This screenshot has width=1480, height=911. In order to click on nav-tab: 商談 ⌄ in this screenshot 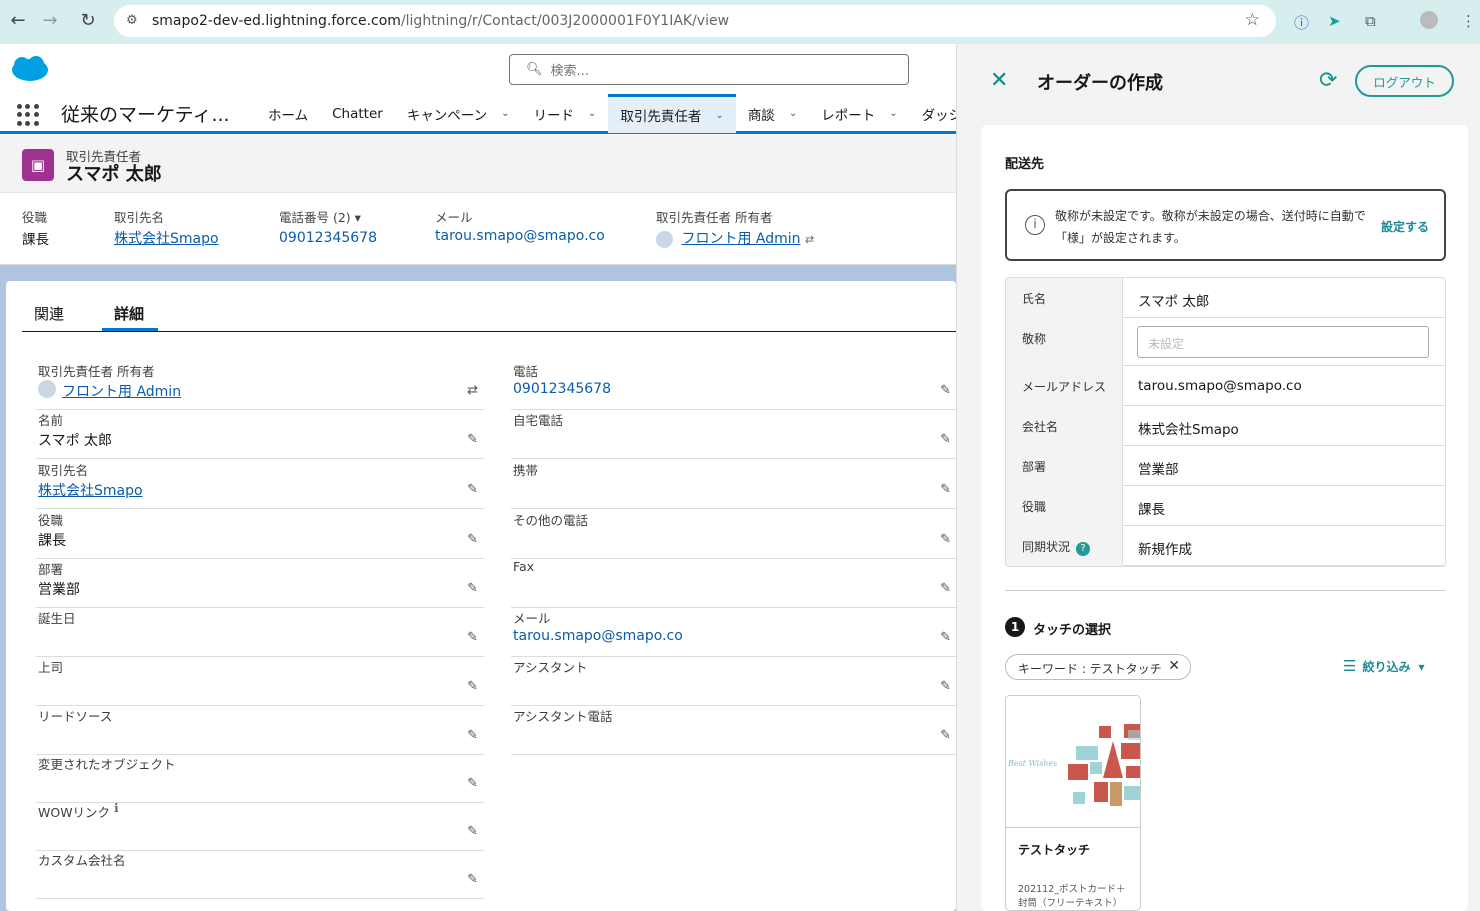, I will do `click(772, 113)`.